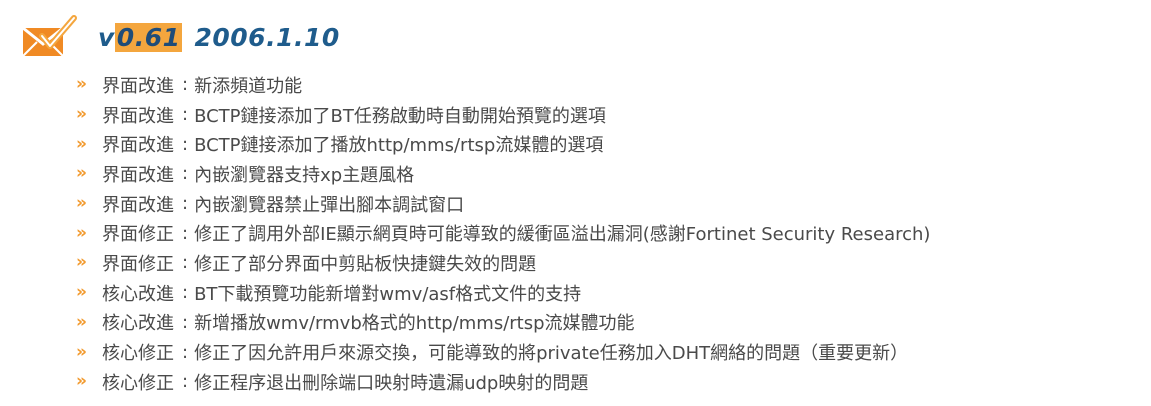 The width and height of the screenshot is (1151, 406). I want to click on item-text: 新添頻道功能, so click(248, 86).